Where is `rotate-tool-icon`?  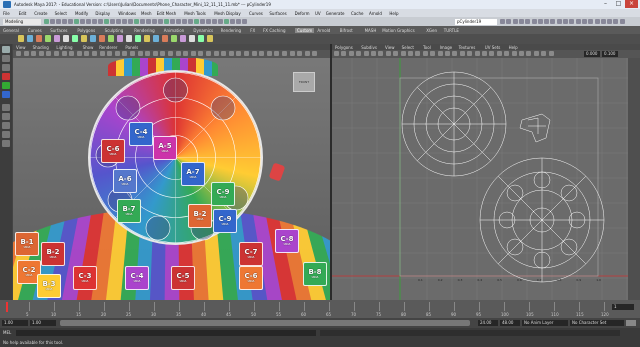
rotate-tool-icon is located at coordinates (6, 85).